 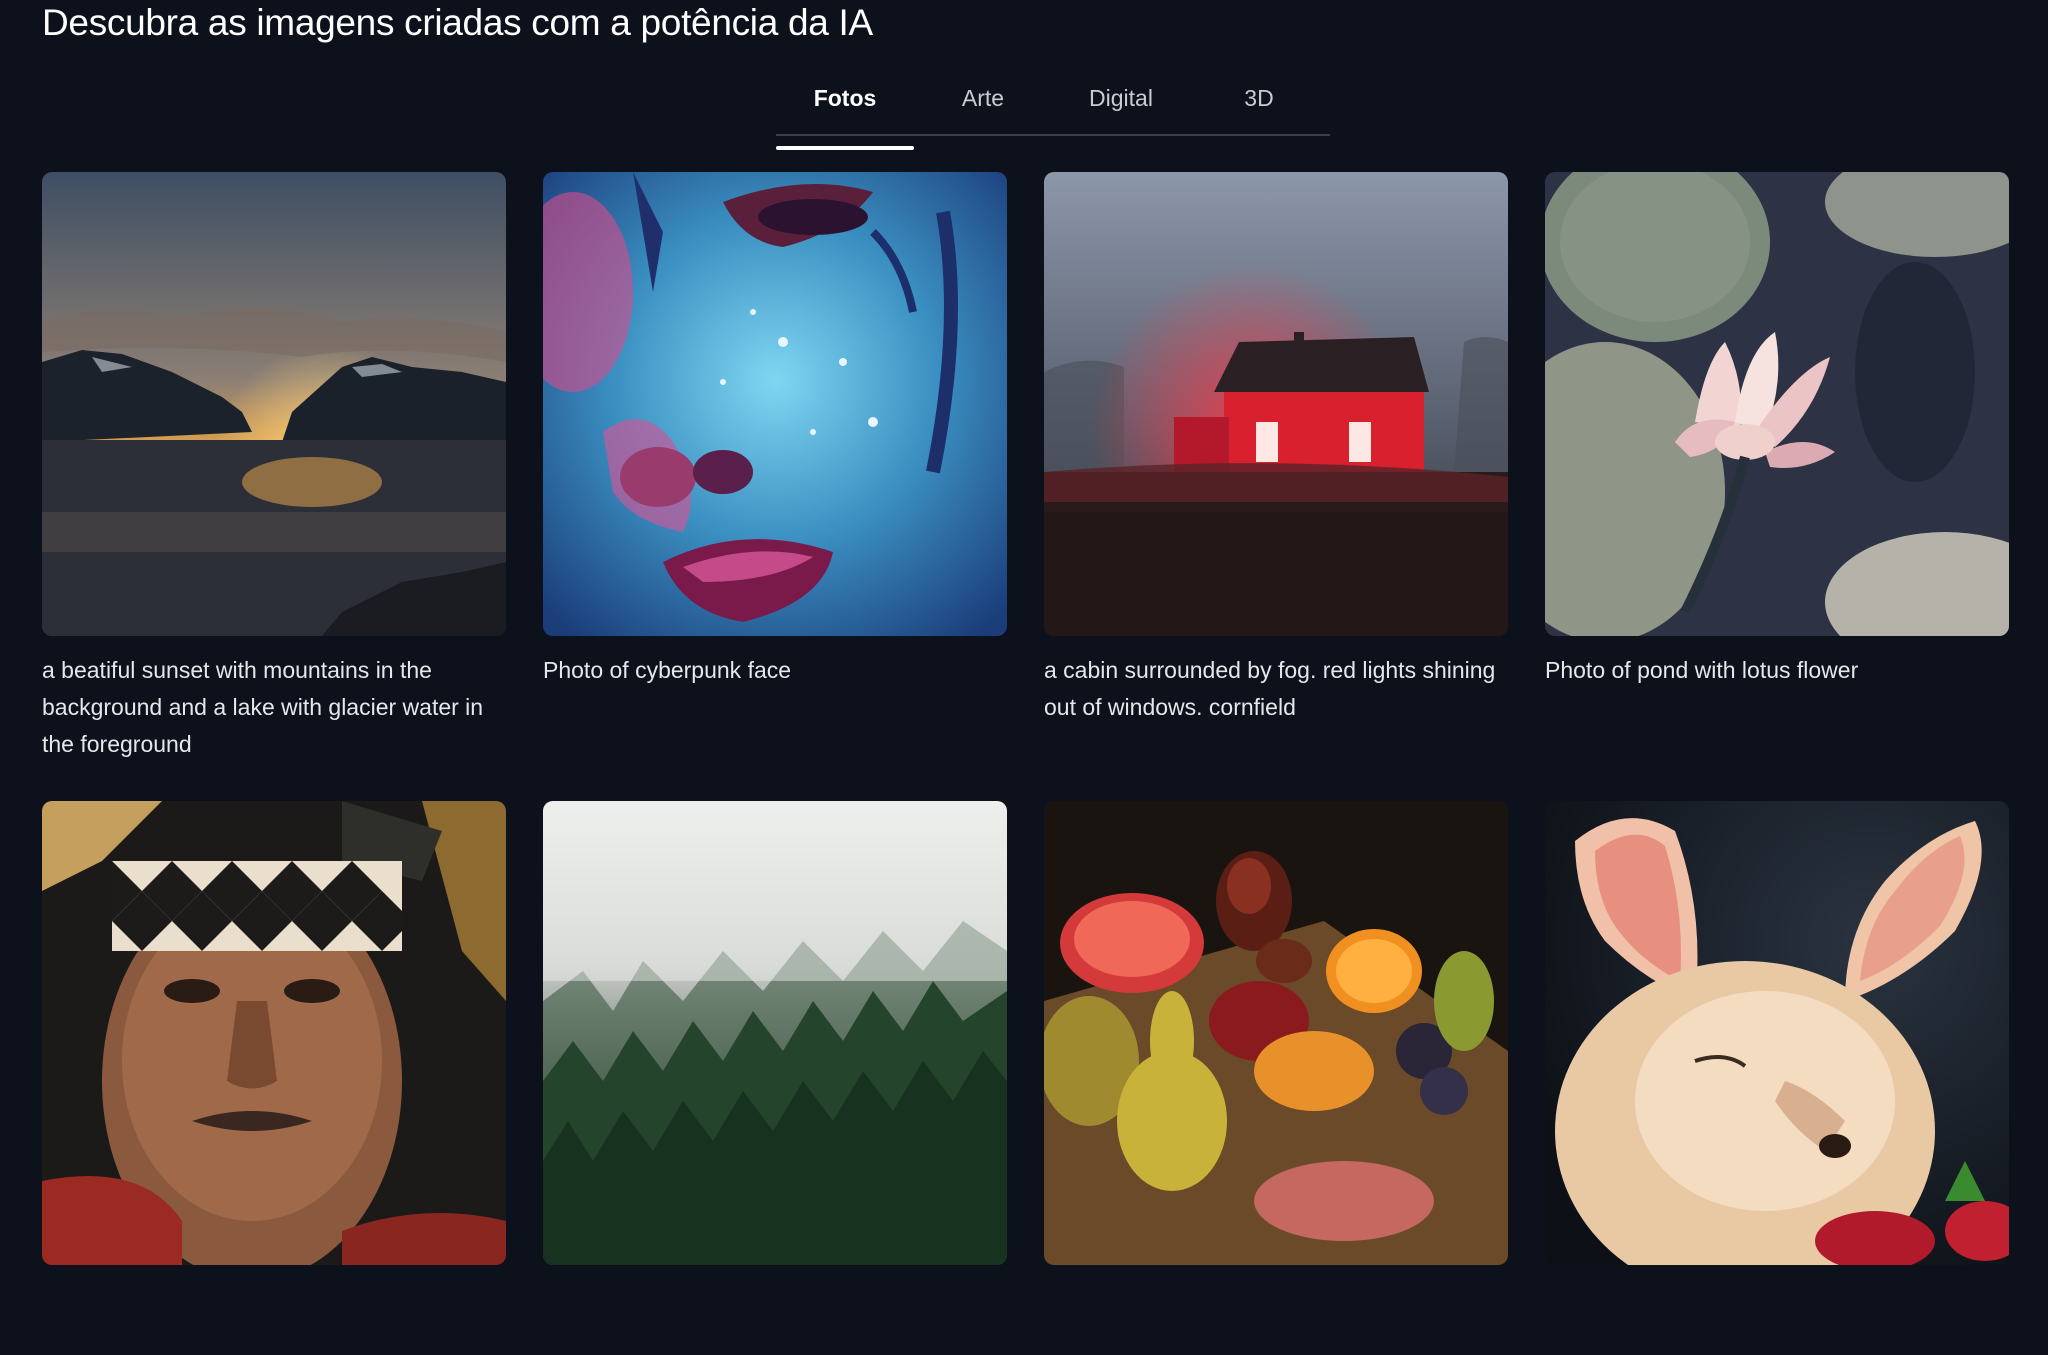 I want to click on tab-arte: Arte, so click(x=983, y=105).